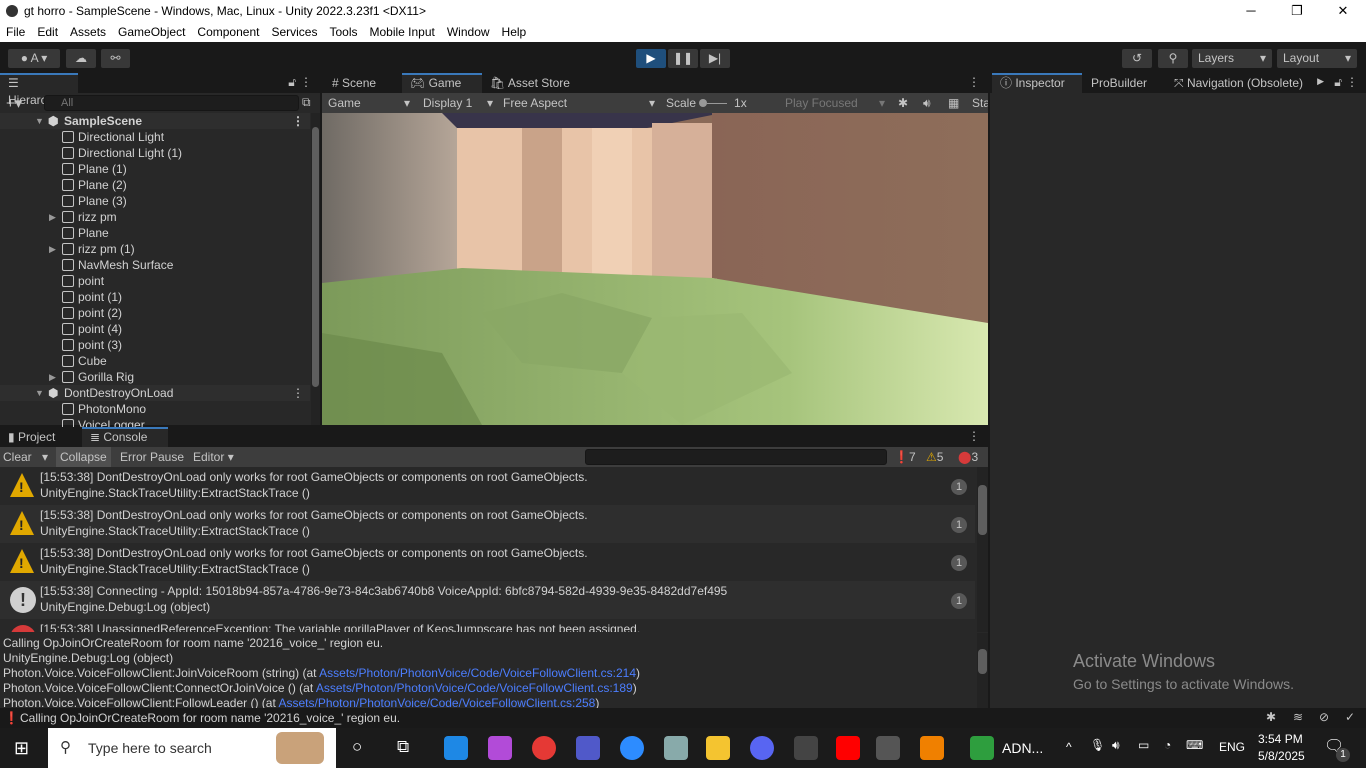 This screenshot has height=768, width=1366. What do you see at coordinates (155, 329) in the screenshot?
I see `hierarchy-item: point (4)` at bounding box center [155, 329].